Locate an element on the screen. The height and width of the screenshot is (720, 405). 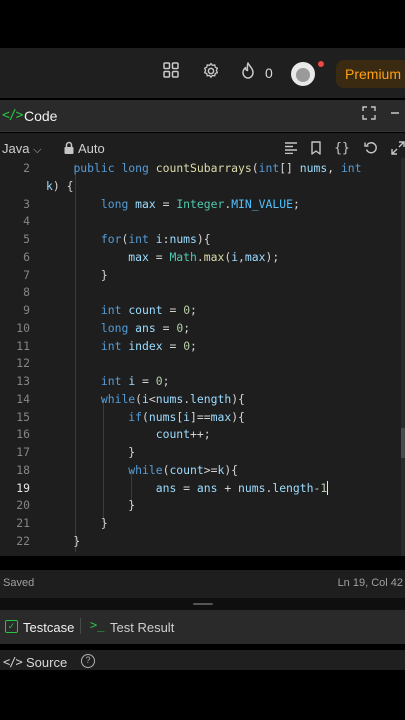
premium-button: Premium is located at coordinates (370, 74).